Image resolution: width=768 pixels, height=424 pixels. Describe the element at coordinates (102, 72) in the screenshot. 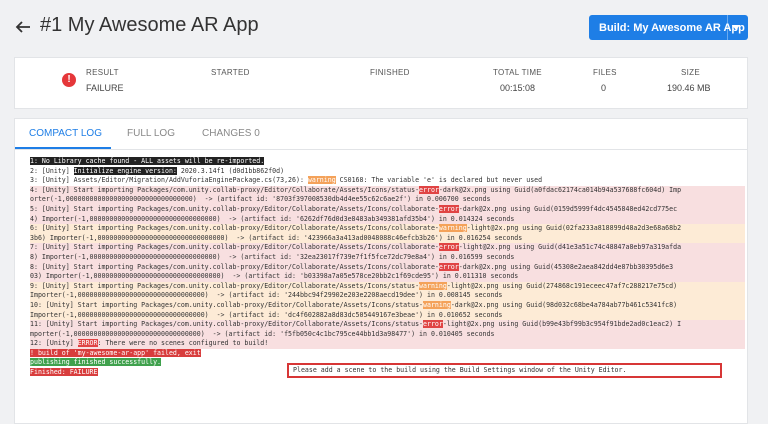

I see `result-label: RESULT` at that location.